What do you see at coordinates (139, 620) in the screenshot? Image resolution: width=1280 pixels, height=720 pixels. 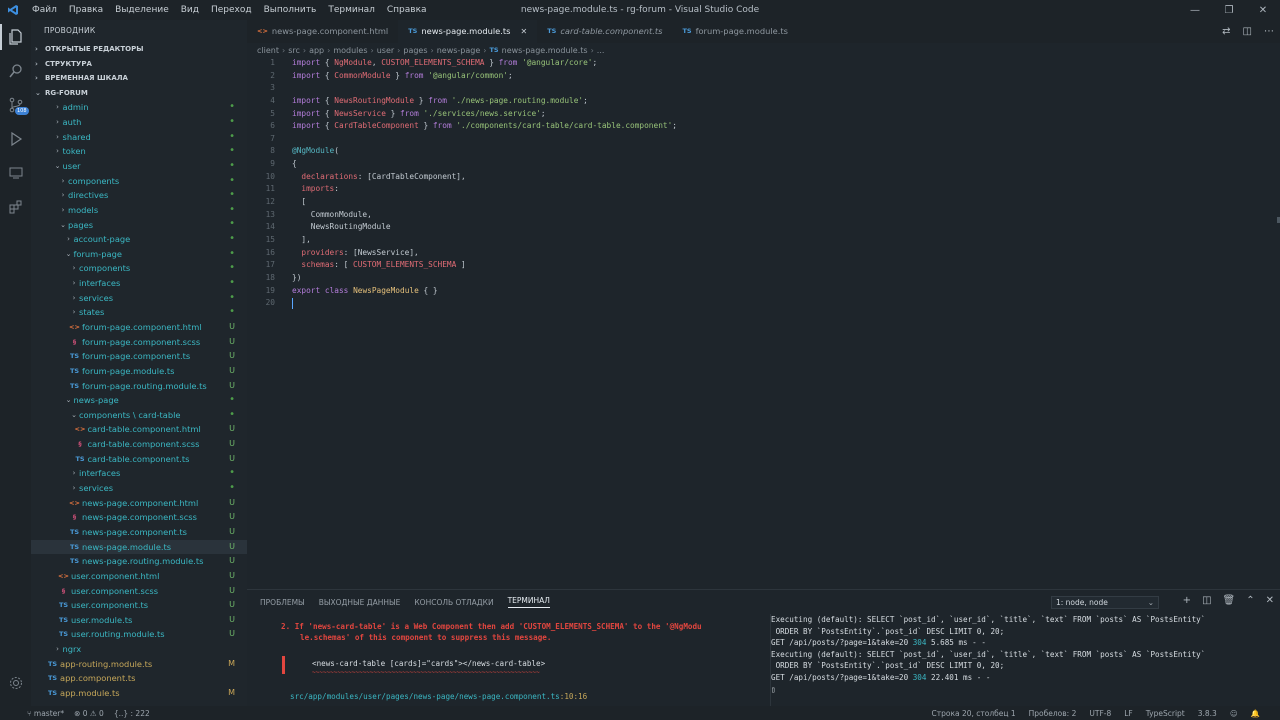 I see `tree-item: TS user.module.ts U` at bounding box center [139, 620].